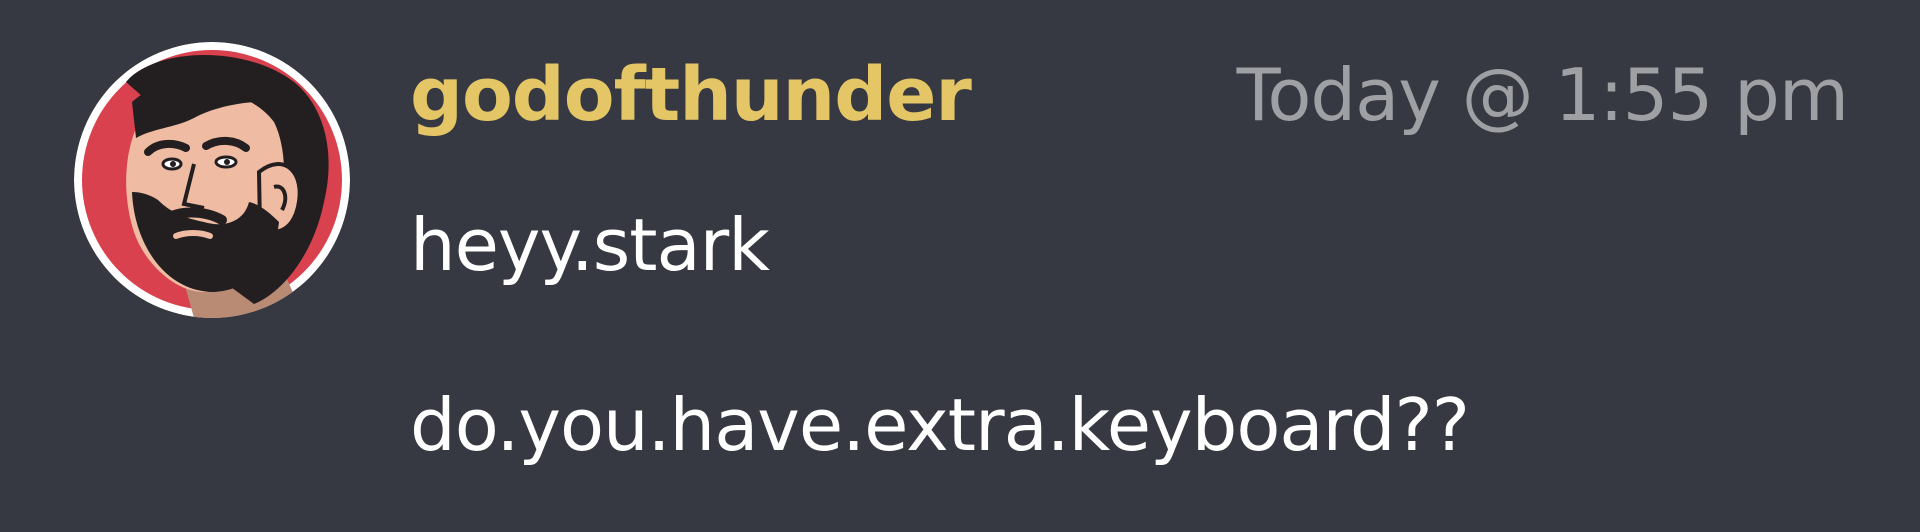 Image resolution: width=1920 pixels, height=532 pixels. I want to click on avatar, so click(212, 180).